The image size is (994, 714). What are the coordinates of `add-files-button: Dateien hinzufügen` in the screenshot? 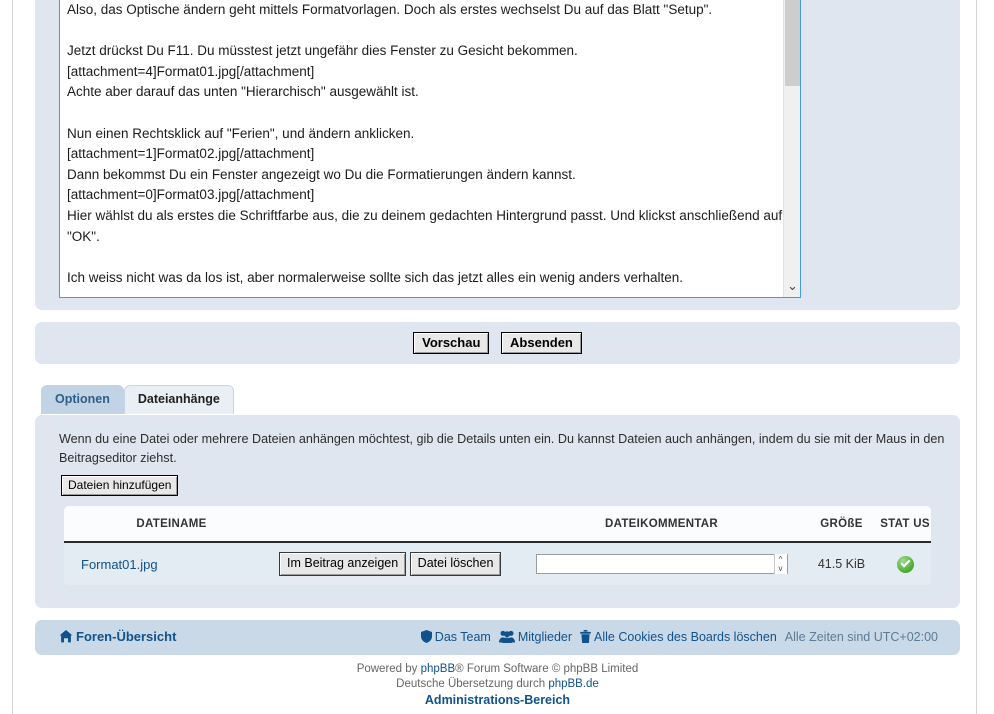 It's located at (120, 485).